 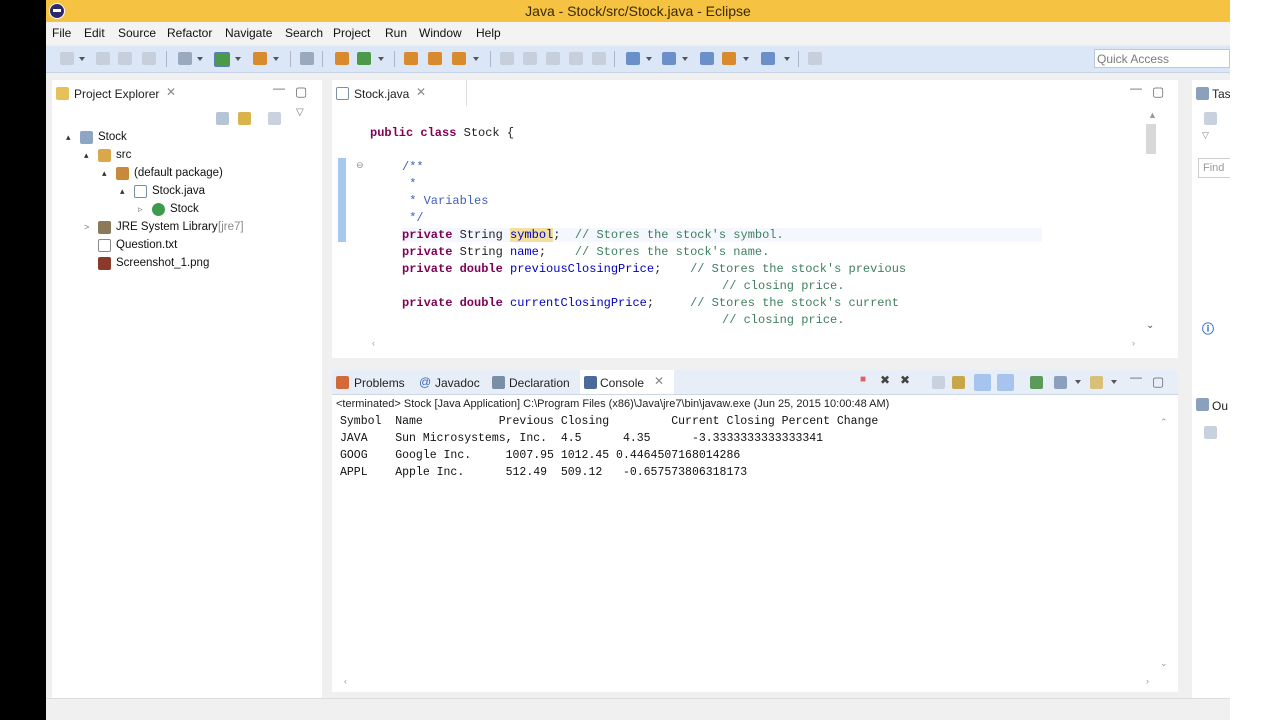 I want to click on save-all-icon, so click(x=125, y=58).